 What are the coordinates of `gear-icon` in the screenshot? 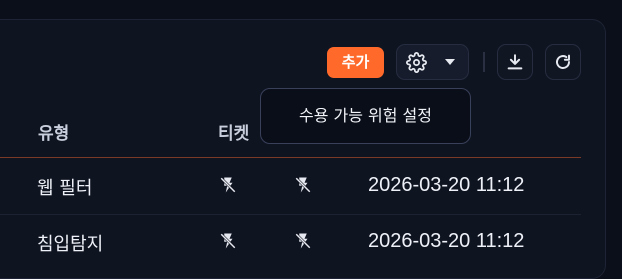 It's located at (416, 62).